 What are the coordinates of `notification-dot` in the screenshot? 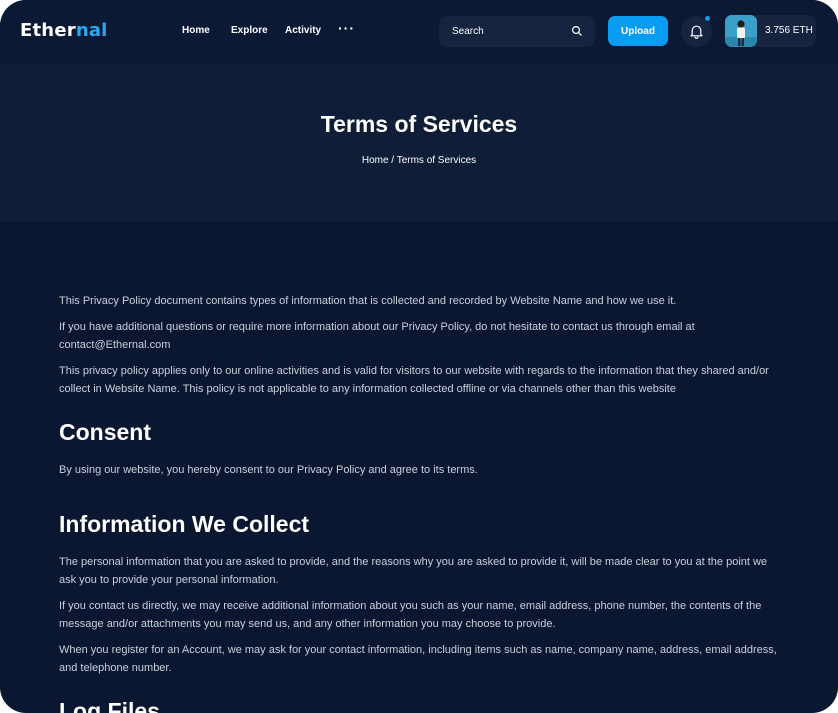 It's located at (707, 18).